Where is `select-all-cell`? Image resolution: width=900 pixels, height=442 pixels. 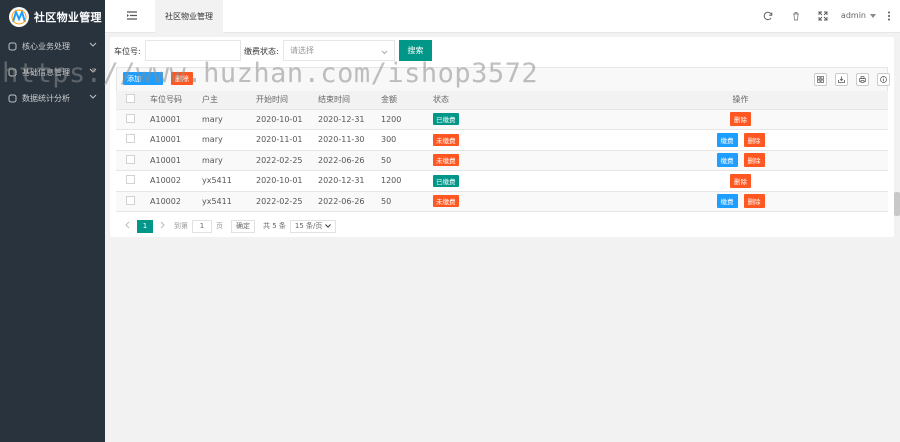 select-all-cell is located at coordinates (131, 100).